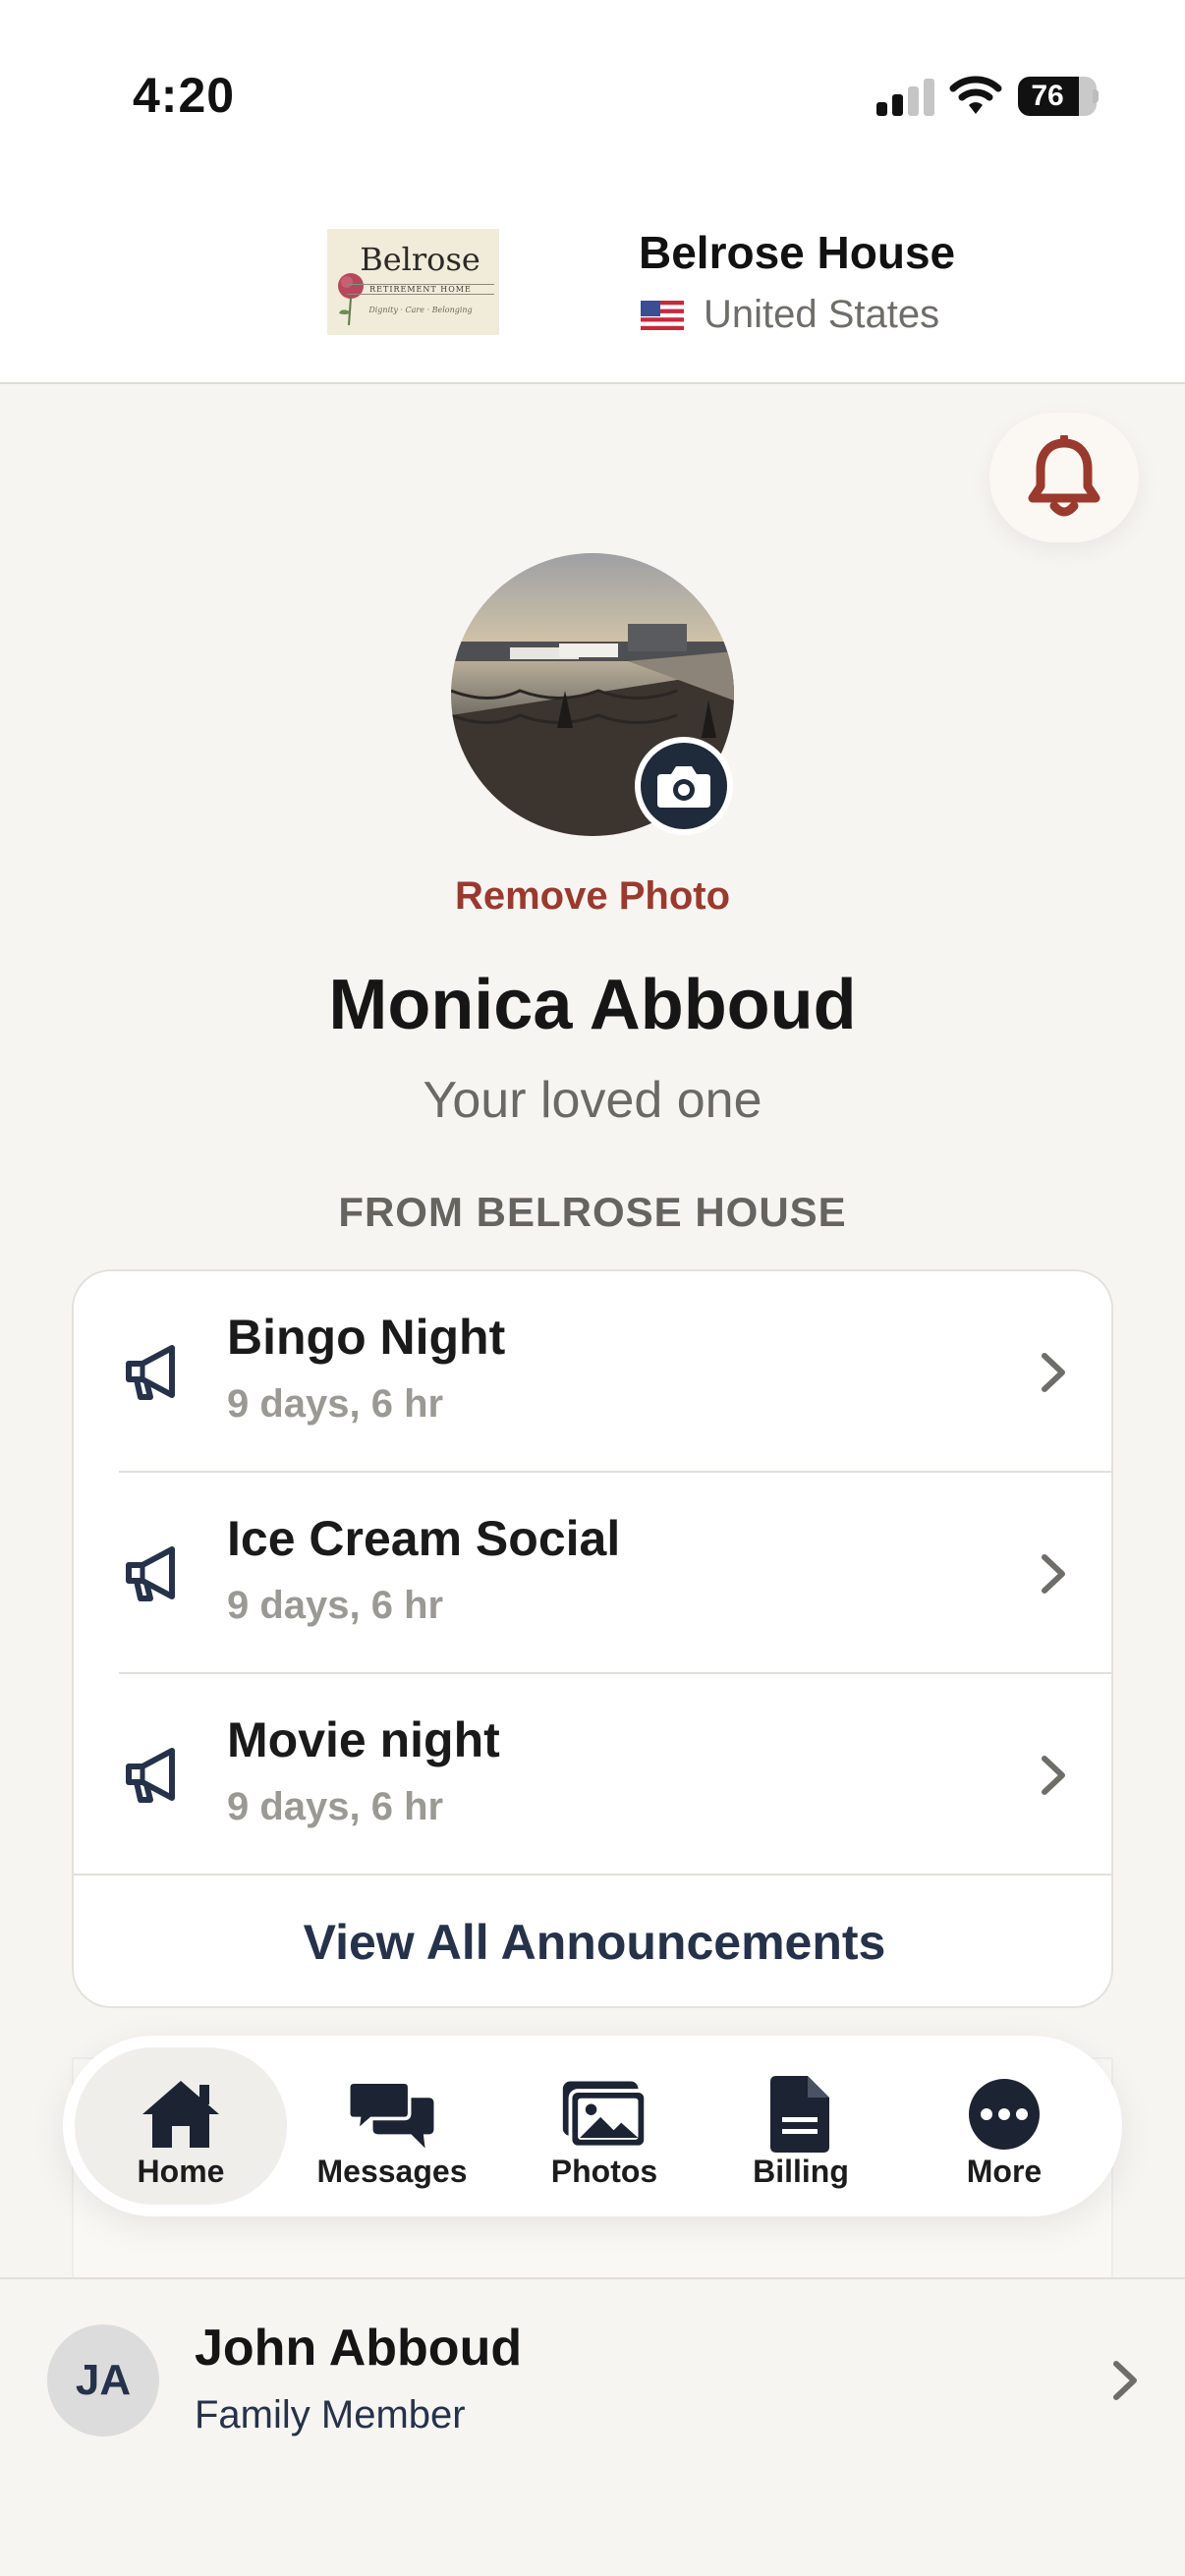 The height and width of the screenshot is (2576, 1185). Describe the element at coordinates (421, 289) in the screenshot. I see `logo-subtitle: RETIREMENT HOME` at that location.